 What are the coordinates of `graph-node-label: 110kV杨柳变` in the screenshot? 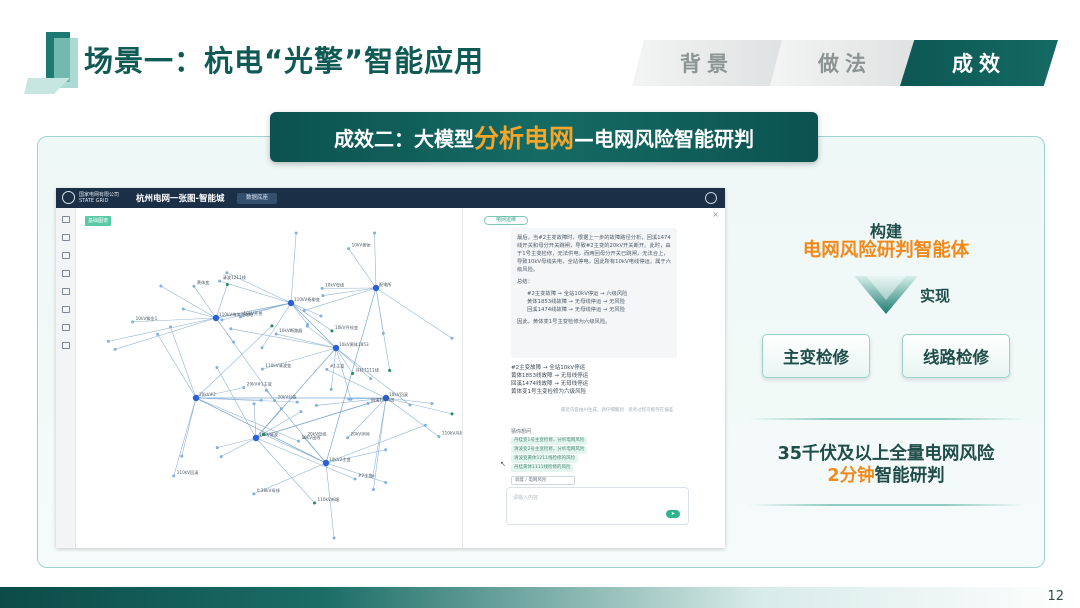 It's located at (307, 299).